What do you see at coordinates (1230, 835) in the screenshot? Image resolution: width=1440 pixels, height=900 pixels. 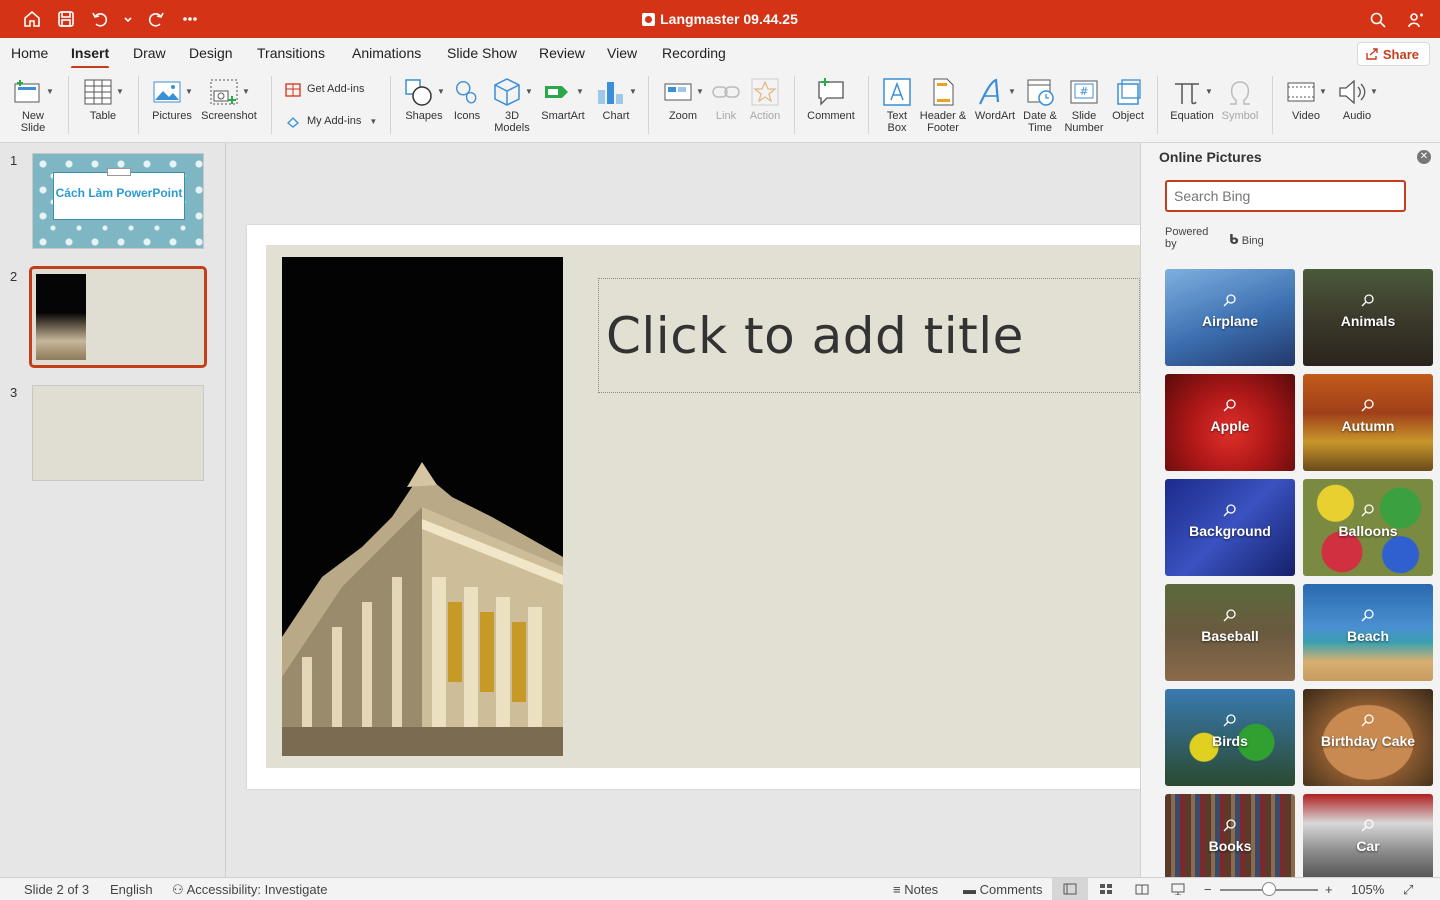 I see `category-tile-books: Books` at bounding box center [1230, 835].